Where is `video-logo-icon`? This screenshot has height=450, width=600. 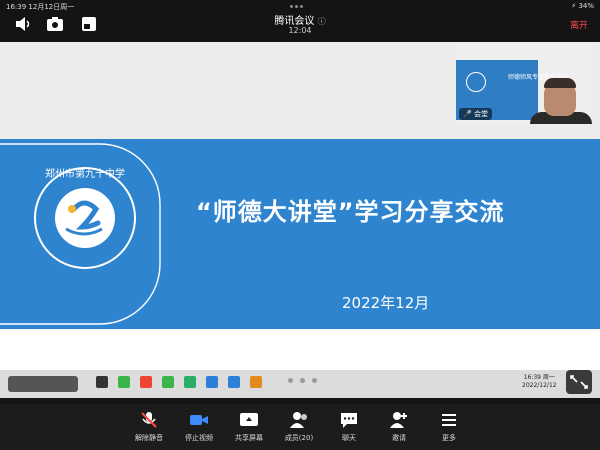
video-logo-icon is located at coordinates (476, 82).